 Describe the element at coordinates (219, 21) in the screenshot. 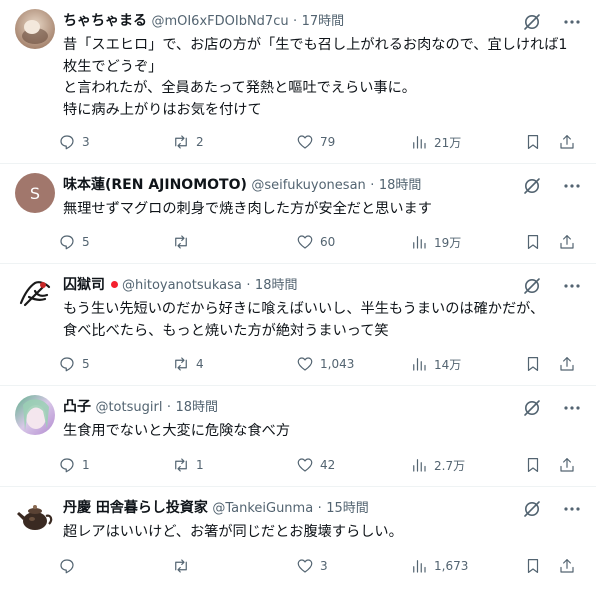

I see `user-handle: @mOI6xFDOIbNd7cu` at that location.